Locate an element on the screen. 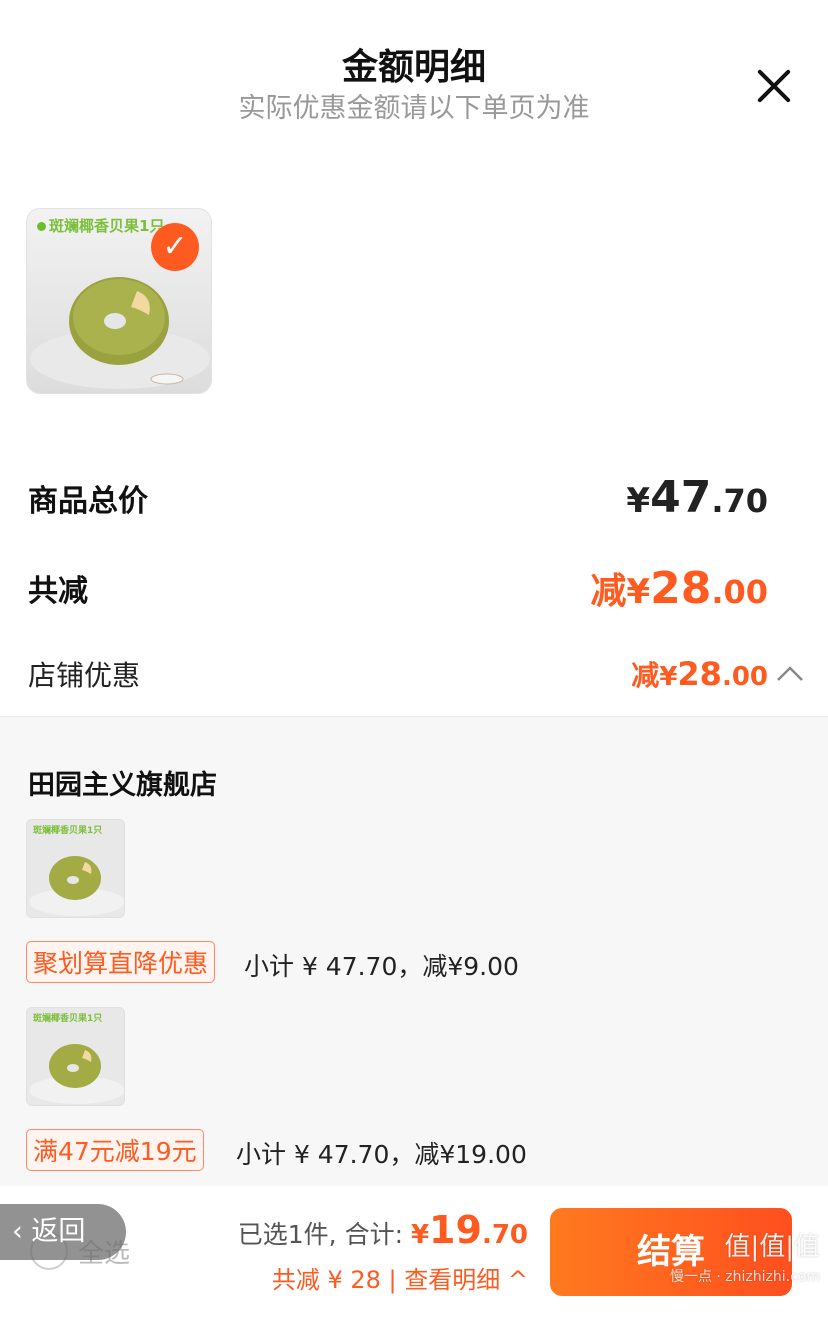 The height and width of the screenshot is (1322, 828). chevron-up-icon is located at coordinates (790, 673).